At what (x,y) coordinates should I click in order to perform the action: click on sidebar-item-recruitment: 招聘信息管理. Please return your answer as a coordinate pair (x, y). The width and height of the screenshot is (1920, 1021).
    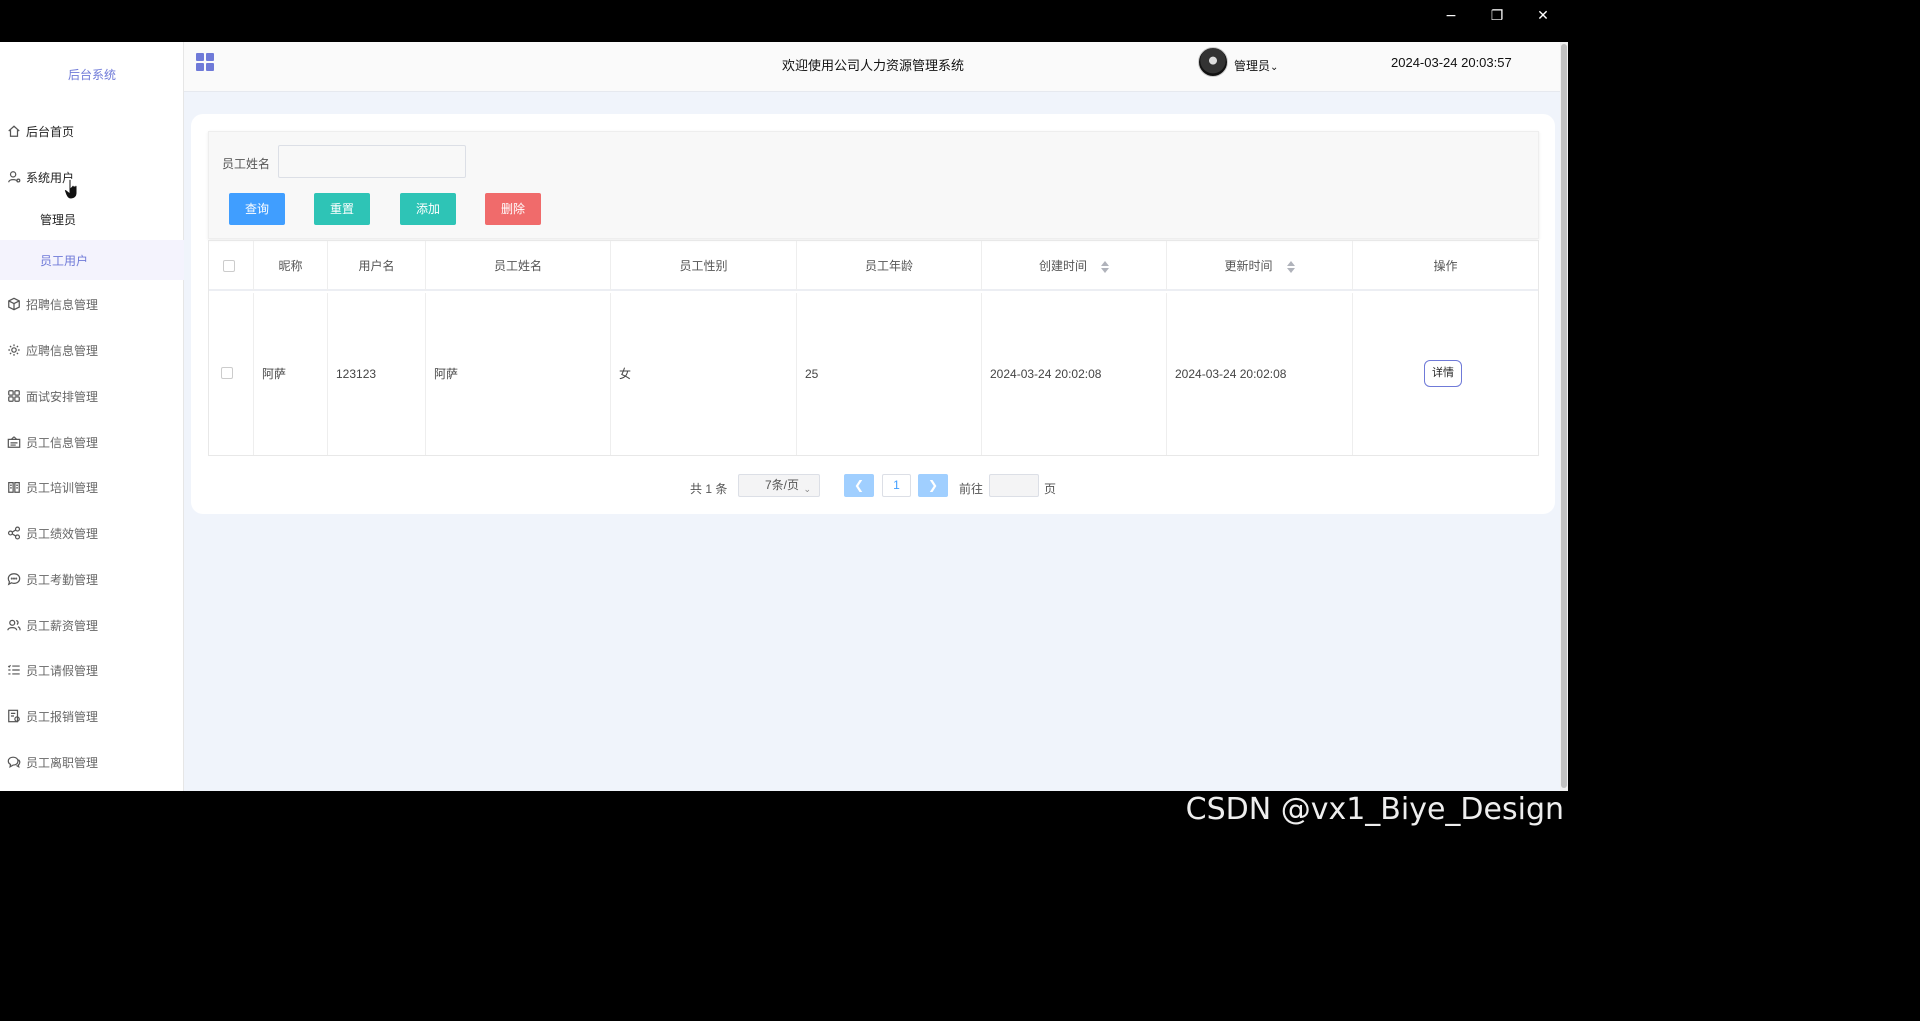
    Looking at the image, I should click on (92, 304).